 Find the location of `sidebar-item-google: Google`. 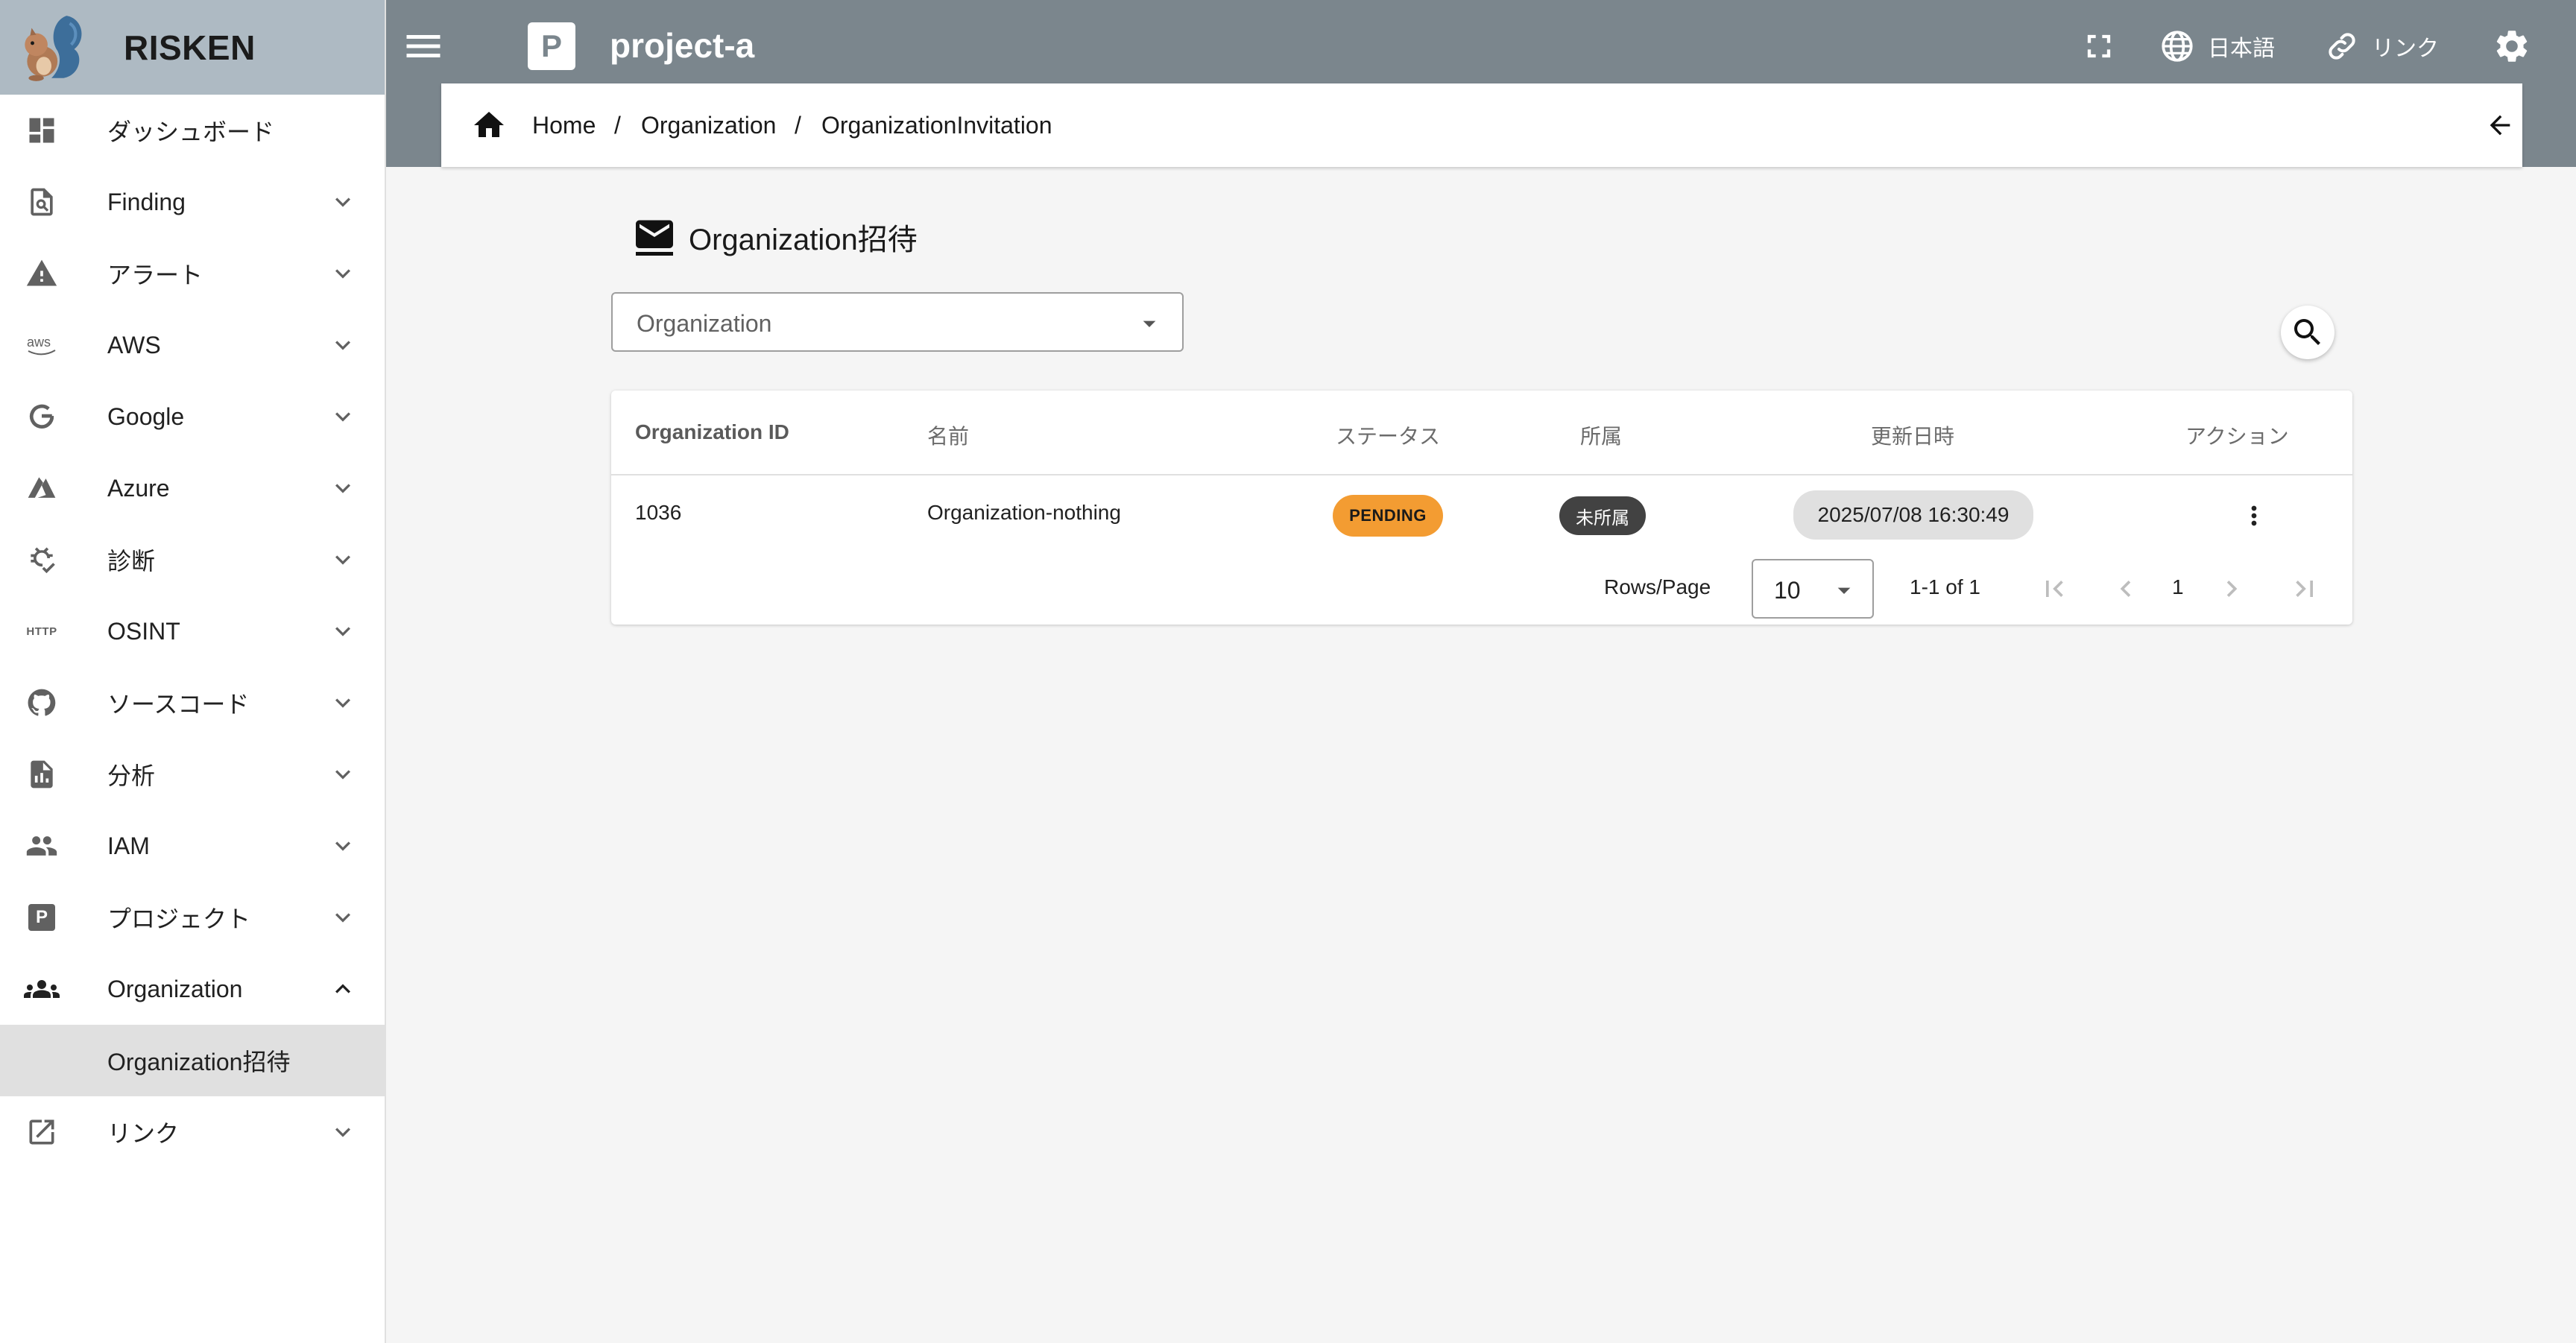

sidebar-item-google: Google is located at coordinates (193, 416).